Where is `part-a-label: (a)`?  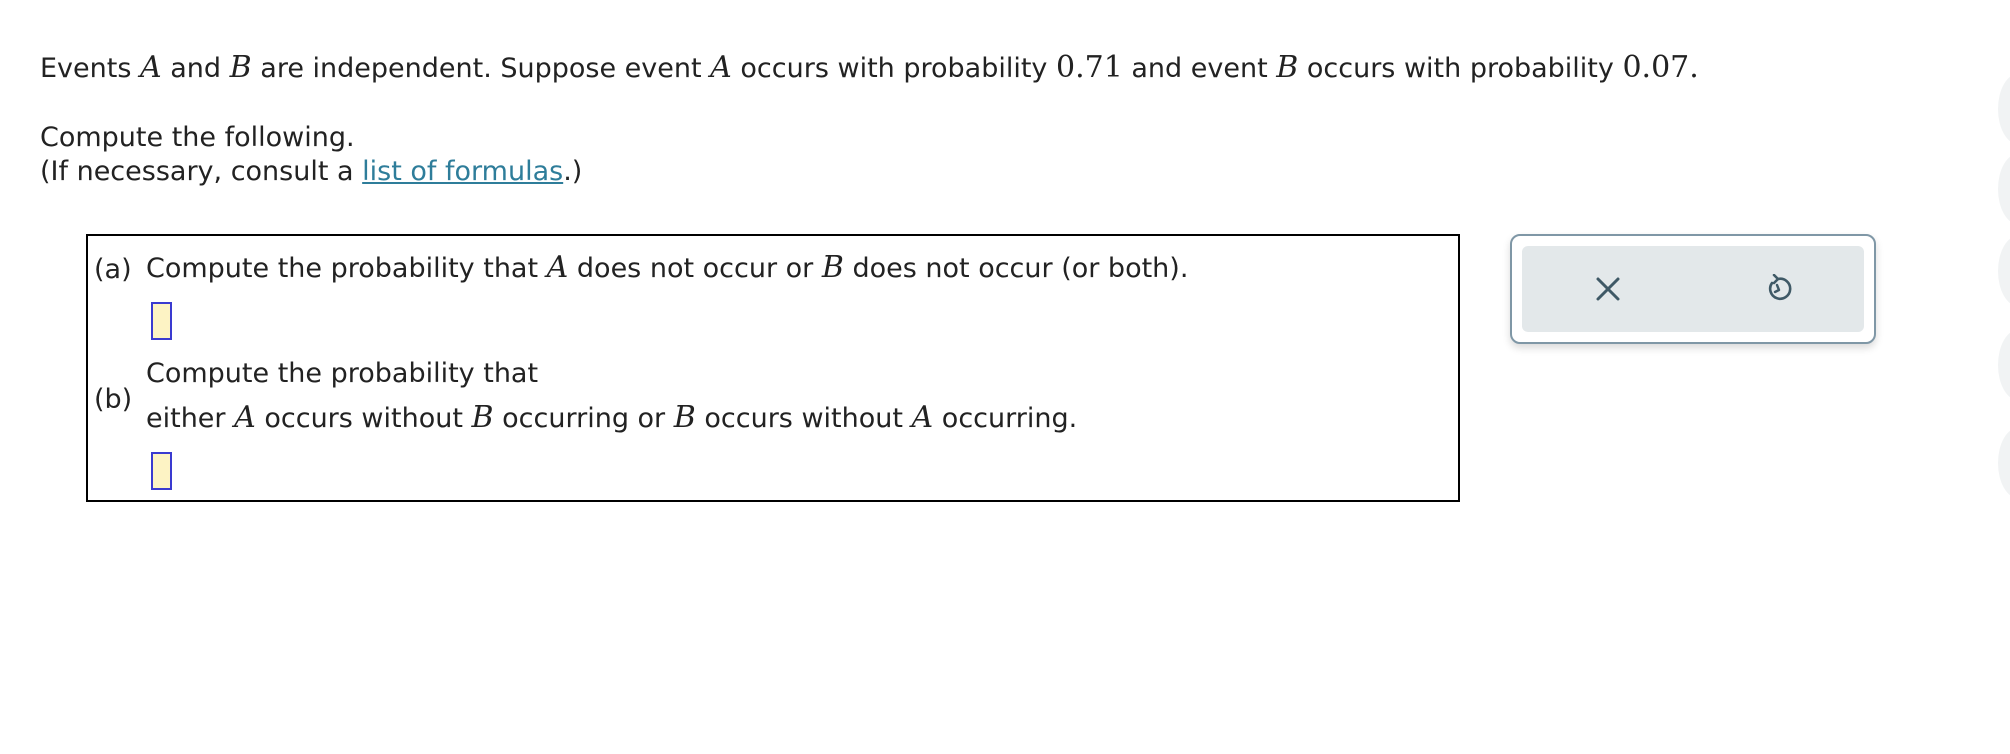 part-a-label: (a) is located at coordinates (113, 269).